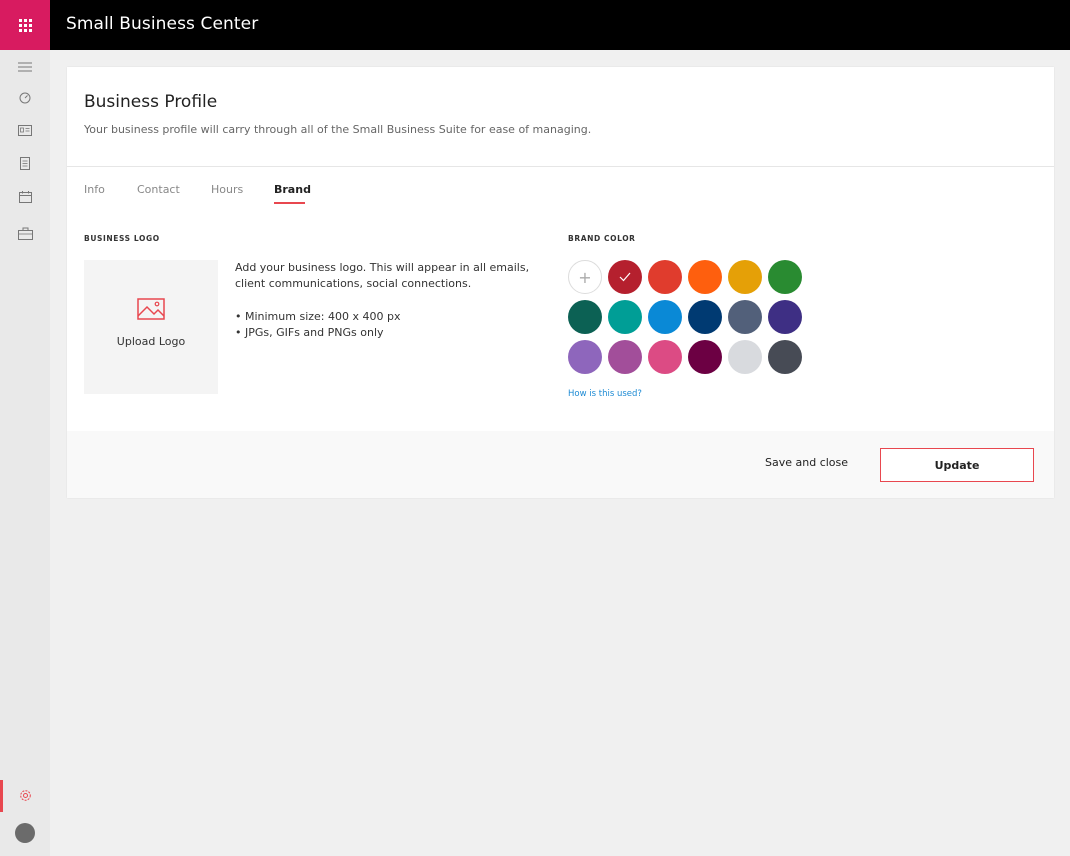 The width and height of the screenshot is (1070, 856). Describe the element at coordinates (25, 453) in the screenshot. I see `left-rail` at that location.